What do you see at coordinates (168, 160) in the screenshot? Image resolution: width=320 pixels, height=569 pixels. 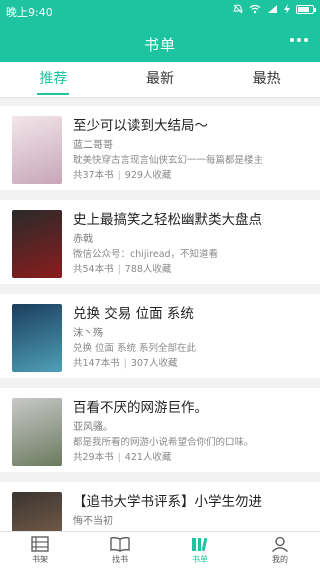 I see `booklist-description: 耽美快穿古言现言仙侠玄幻一一每篇都是楼主` at bounding box center [168, 160].